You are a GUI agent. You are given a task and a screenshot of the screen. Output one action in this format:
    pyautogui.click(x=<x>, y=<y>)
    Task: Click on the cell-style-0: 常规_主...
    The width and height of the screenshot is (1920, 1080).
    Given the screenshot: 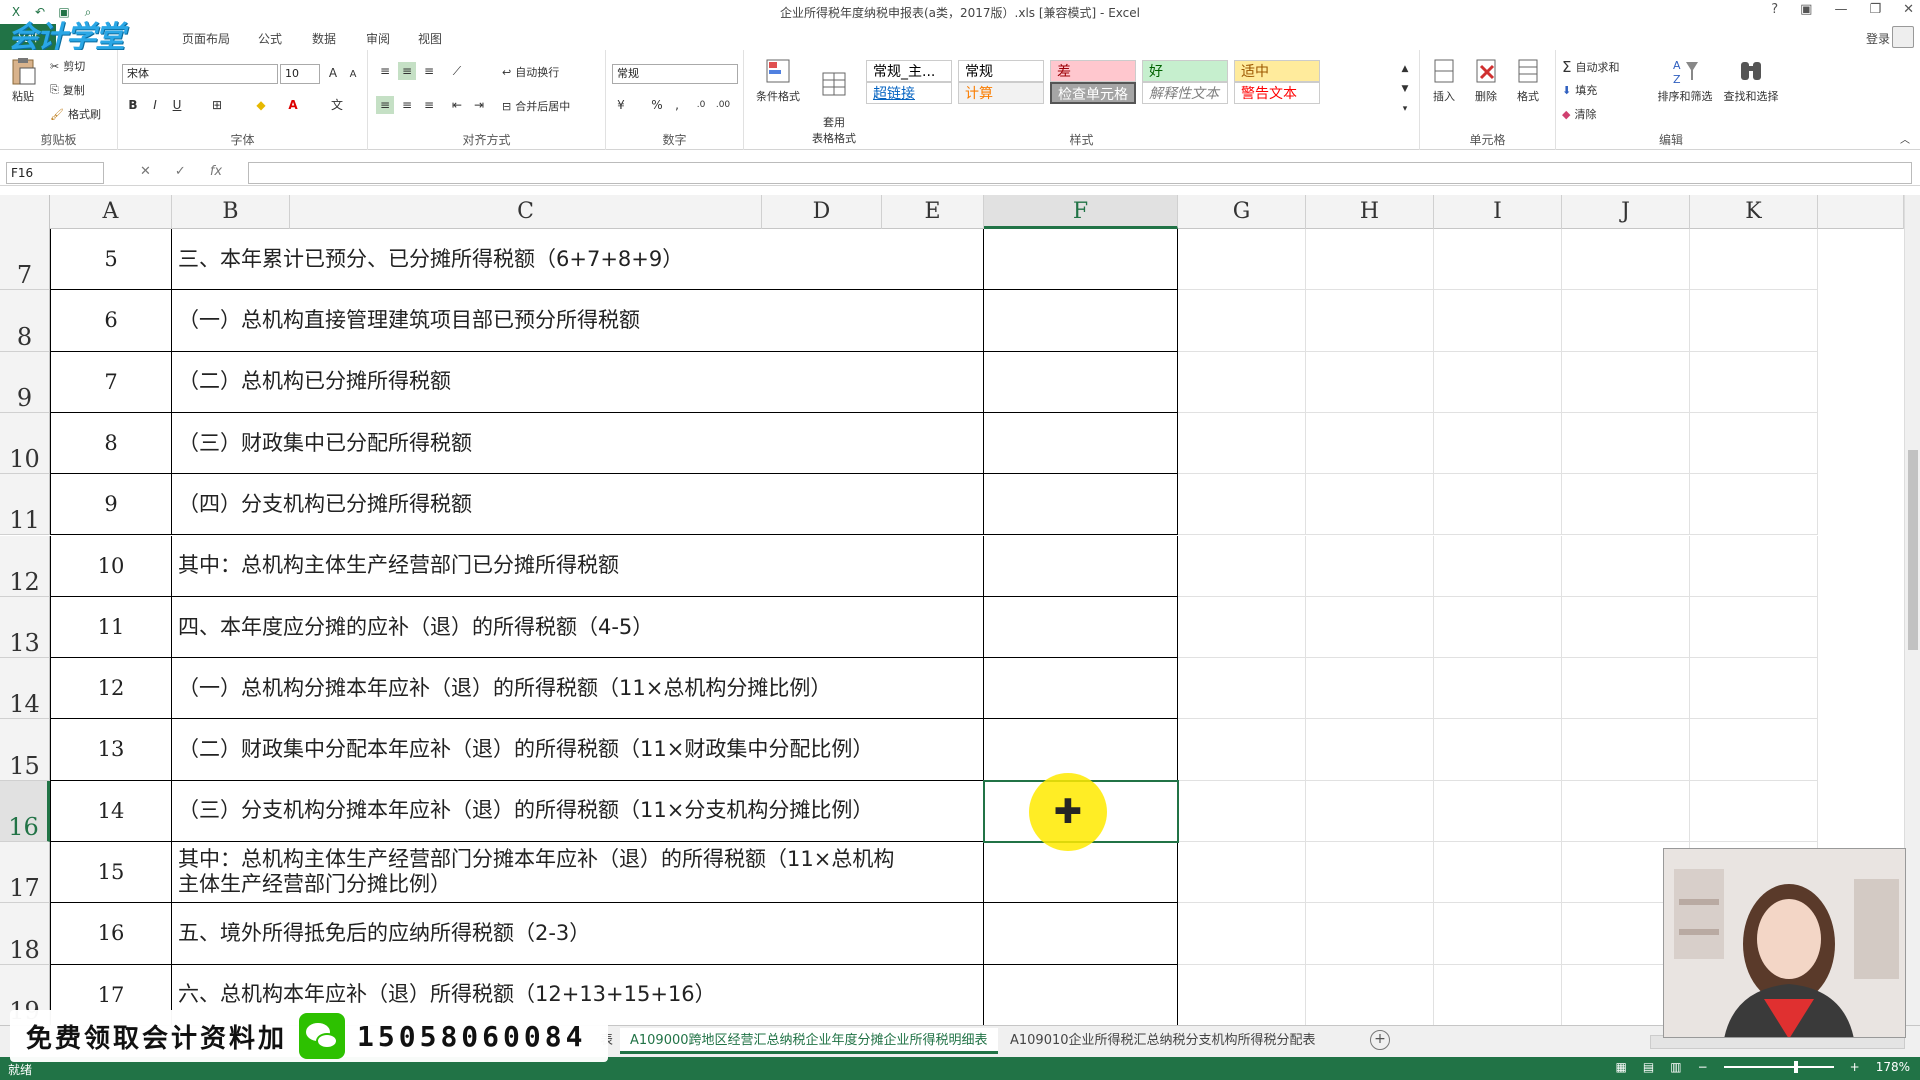 What is the action you would take?
    pyautogui.click(x=909, y=71)
    